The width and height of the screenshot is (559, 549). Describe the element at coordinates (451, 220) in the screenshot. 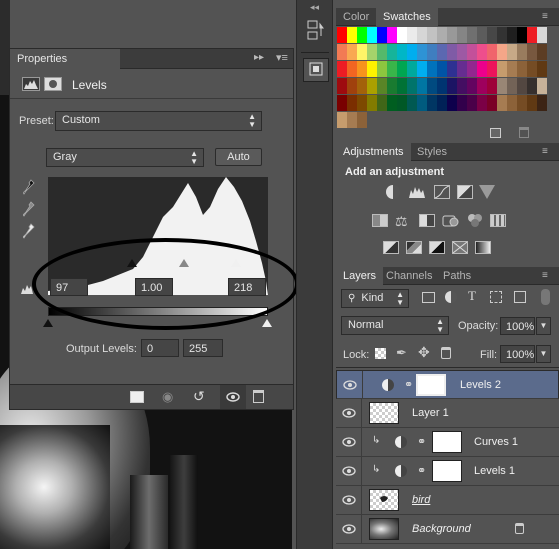

I see `photo-filter-icon` at that location.